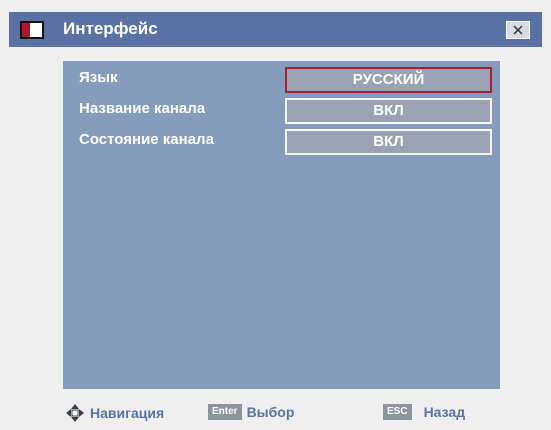 The width and height of the screenshot is (551, 430). Describe the element at coordinates (110, 28) in the screenshot. I see `window-title: Интерфейс` at that location.